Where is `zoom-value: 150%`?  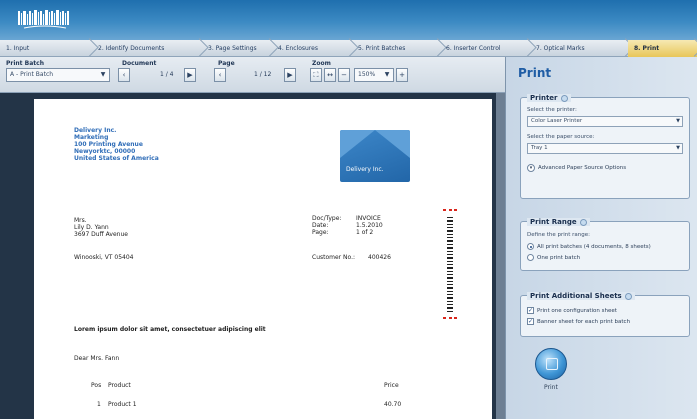
zoom-value: 150% is located at coordinates (367, 74).